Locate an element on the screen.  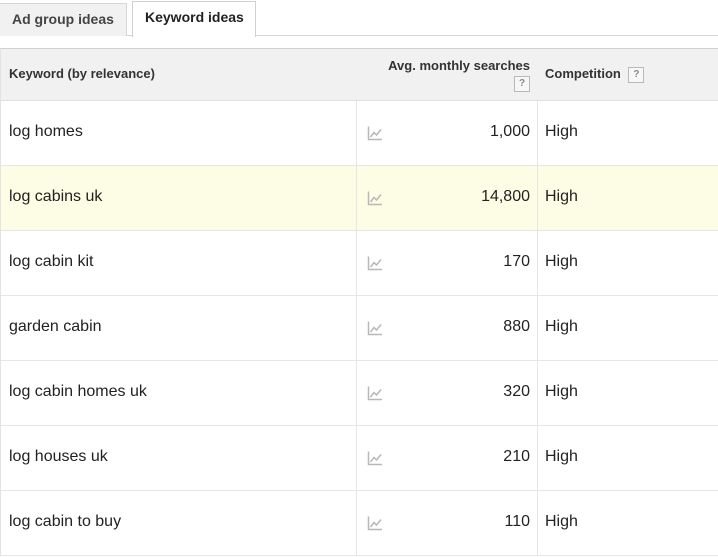
column-header-avg-monthly-searches: Avg. monthly searches ? is located at coordinates (459, 75).